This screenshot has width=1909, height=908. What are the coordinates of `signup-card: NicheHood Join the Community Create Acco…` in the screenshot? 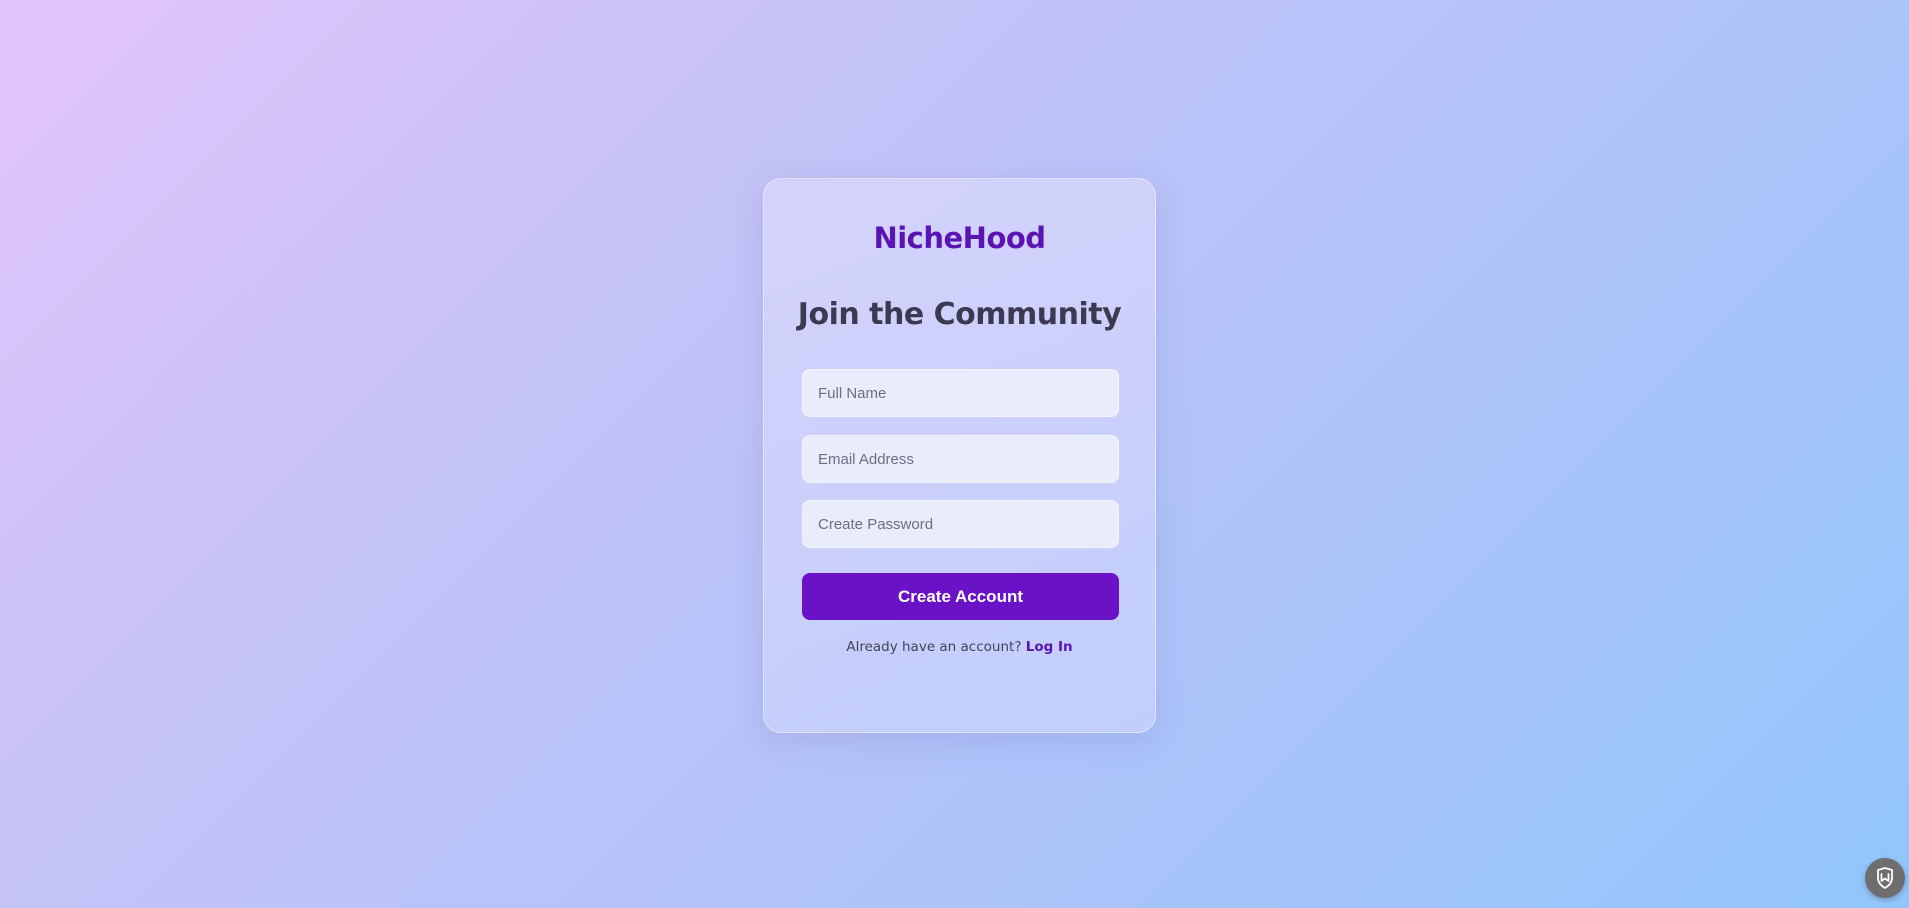 It's located at (959, 455).